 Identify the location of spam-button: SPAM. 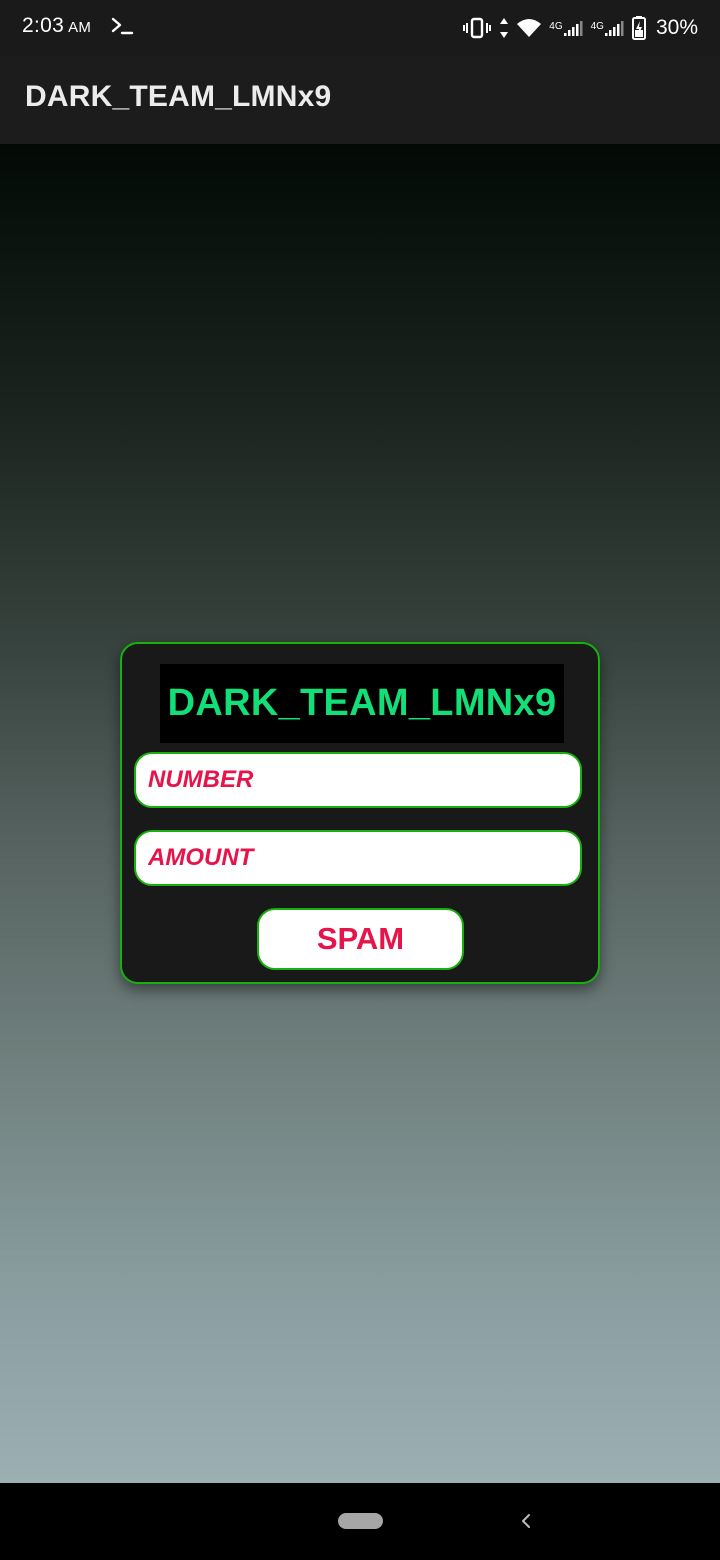
(360, 939).